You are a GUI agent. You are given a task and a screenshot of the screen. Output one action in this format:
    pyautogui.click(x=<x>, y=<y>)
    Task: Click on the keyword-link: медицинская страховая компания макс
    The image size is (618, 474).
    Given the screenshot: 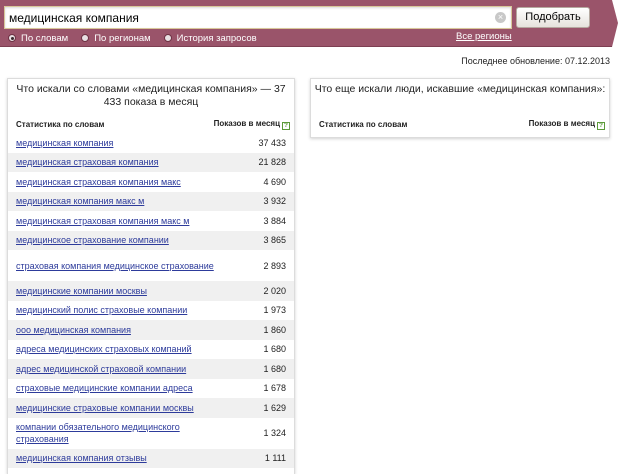 What is the action you would take?
    pyautogui.click(x=98, y=182)
    